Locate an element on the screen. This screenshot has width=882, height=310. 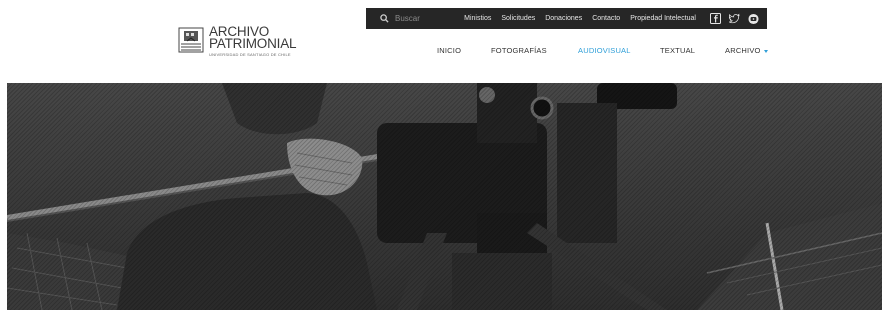
facebook-icon is located at coordinates (715, 18).